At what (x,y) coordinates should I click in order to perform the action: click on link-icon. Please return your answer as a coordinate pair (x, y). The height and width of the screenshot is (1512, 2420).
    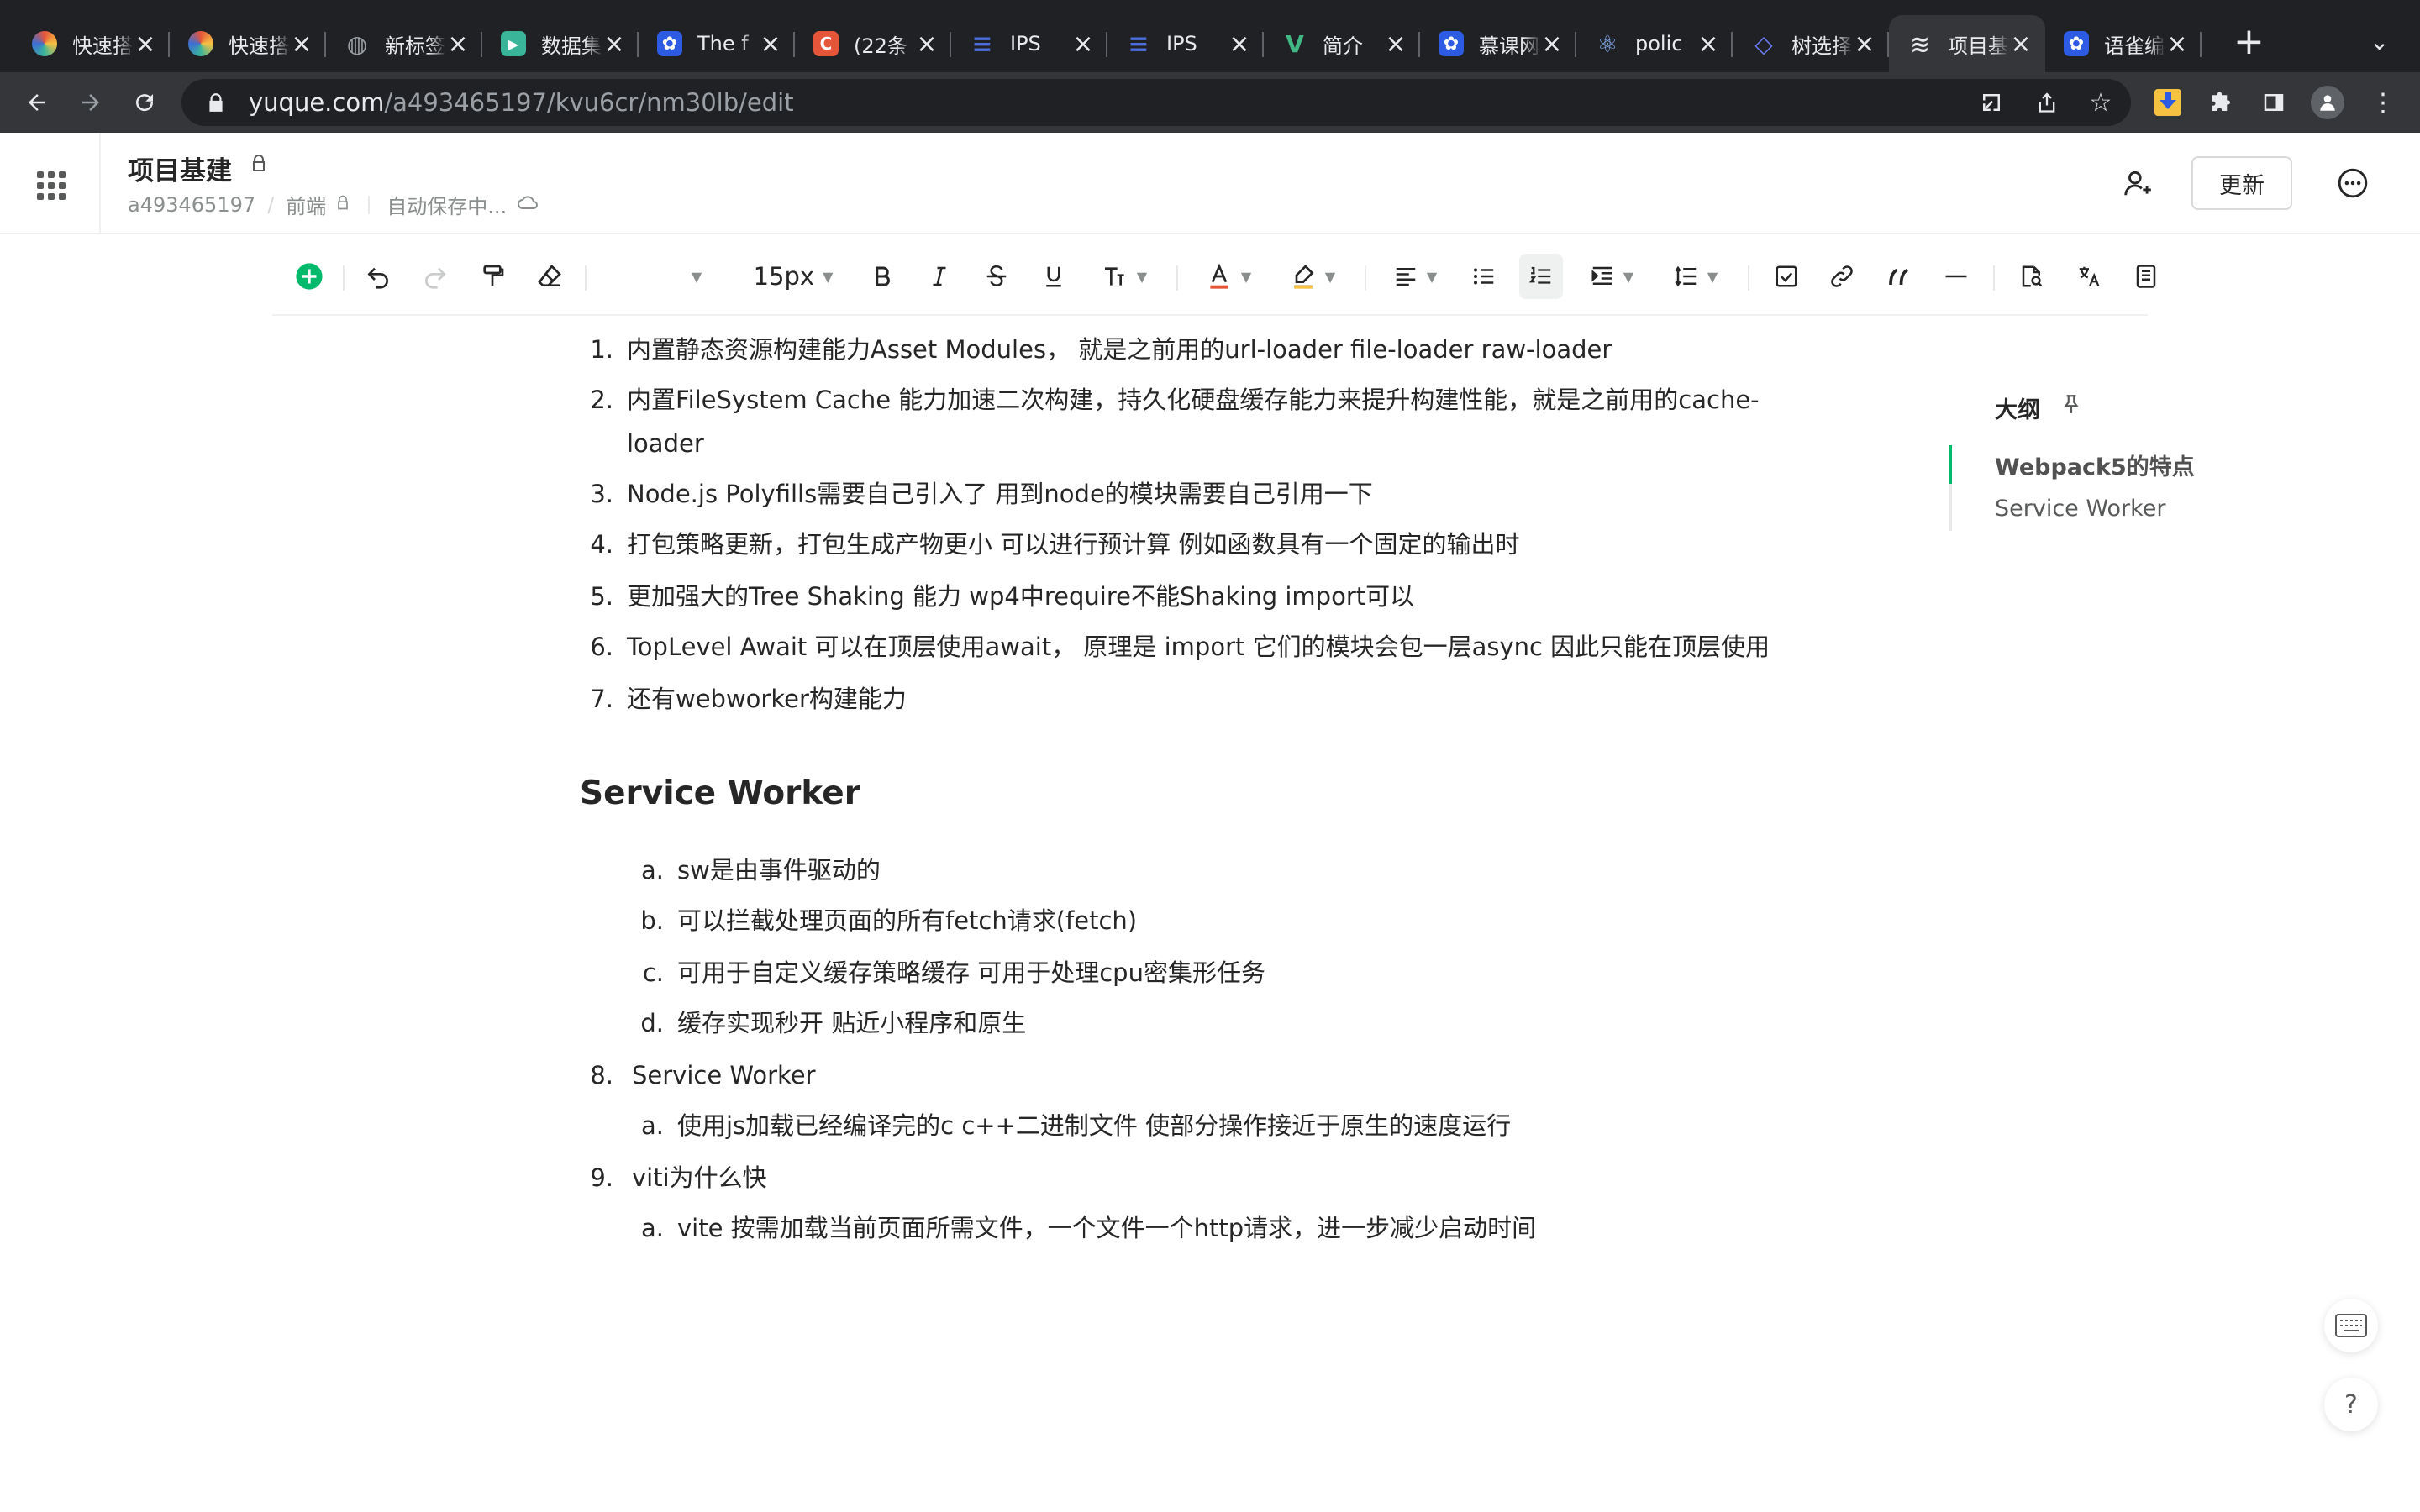
    Looking at the image, I should click on (1842, 276).